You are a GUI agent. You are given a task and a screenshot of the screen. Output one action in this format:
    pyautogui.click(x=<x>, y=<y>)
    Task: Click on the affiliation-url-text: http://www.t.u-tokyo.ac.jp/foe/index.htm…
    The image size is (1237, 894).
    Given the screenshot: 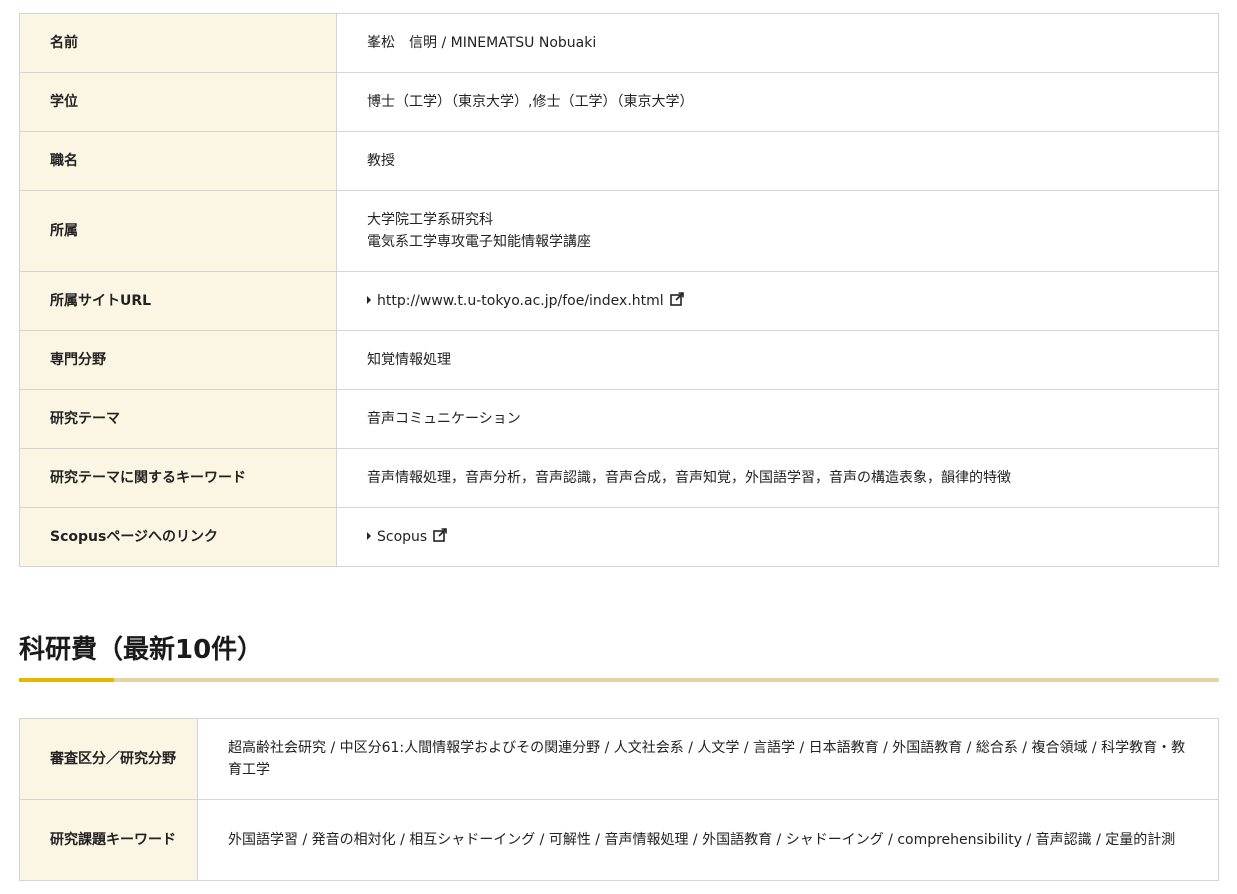 What is the action you would take?
    pyautogui.click(x=520, y=301)
    